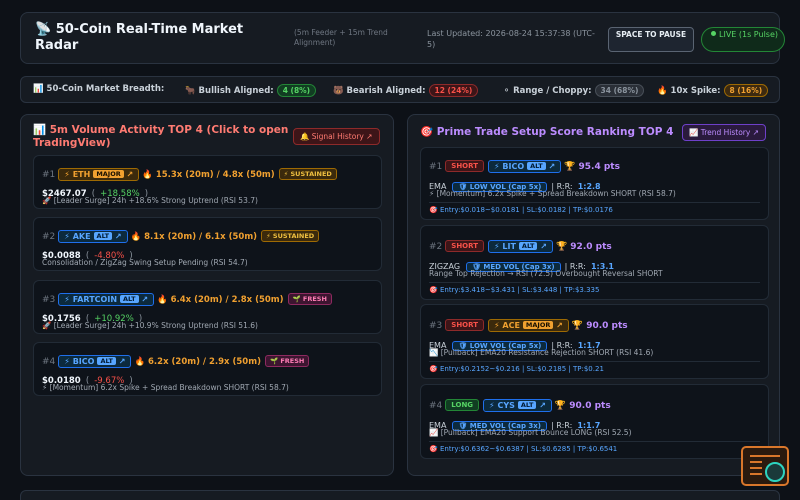 The image size is (800, 500). What do you see at coordinates (341, 37) in the screenshot?
I see `page-subtitle: (5m Feeder + 15m Trend Alignment)` at bounding box center [341, 37].